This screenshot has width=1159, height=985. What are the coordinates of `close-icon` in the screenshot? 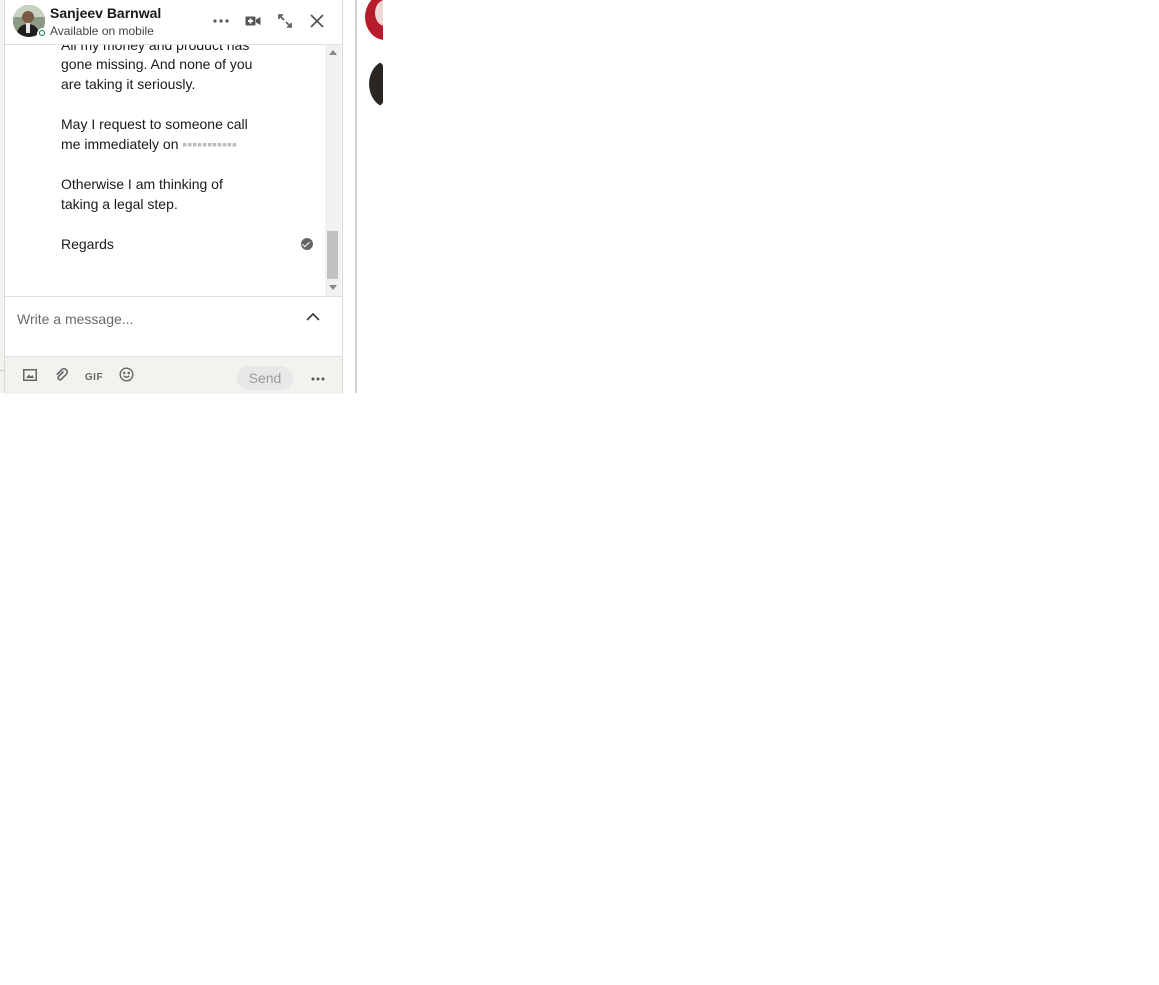 It's located at (317, 21).